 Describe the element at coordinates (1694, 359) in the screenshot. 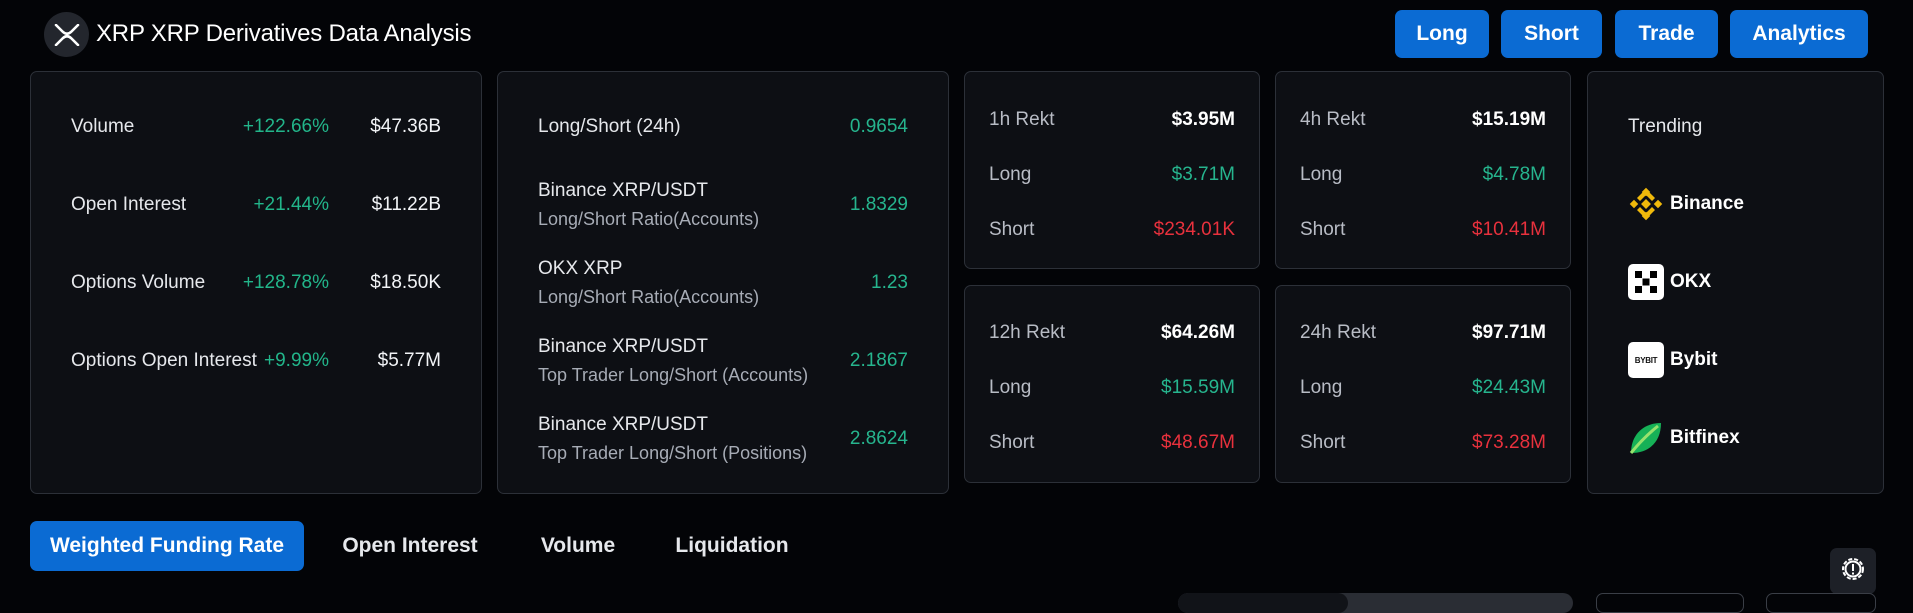

I see `trending-item-label: Bybit` at that location.